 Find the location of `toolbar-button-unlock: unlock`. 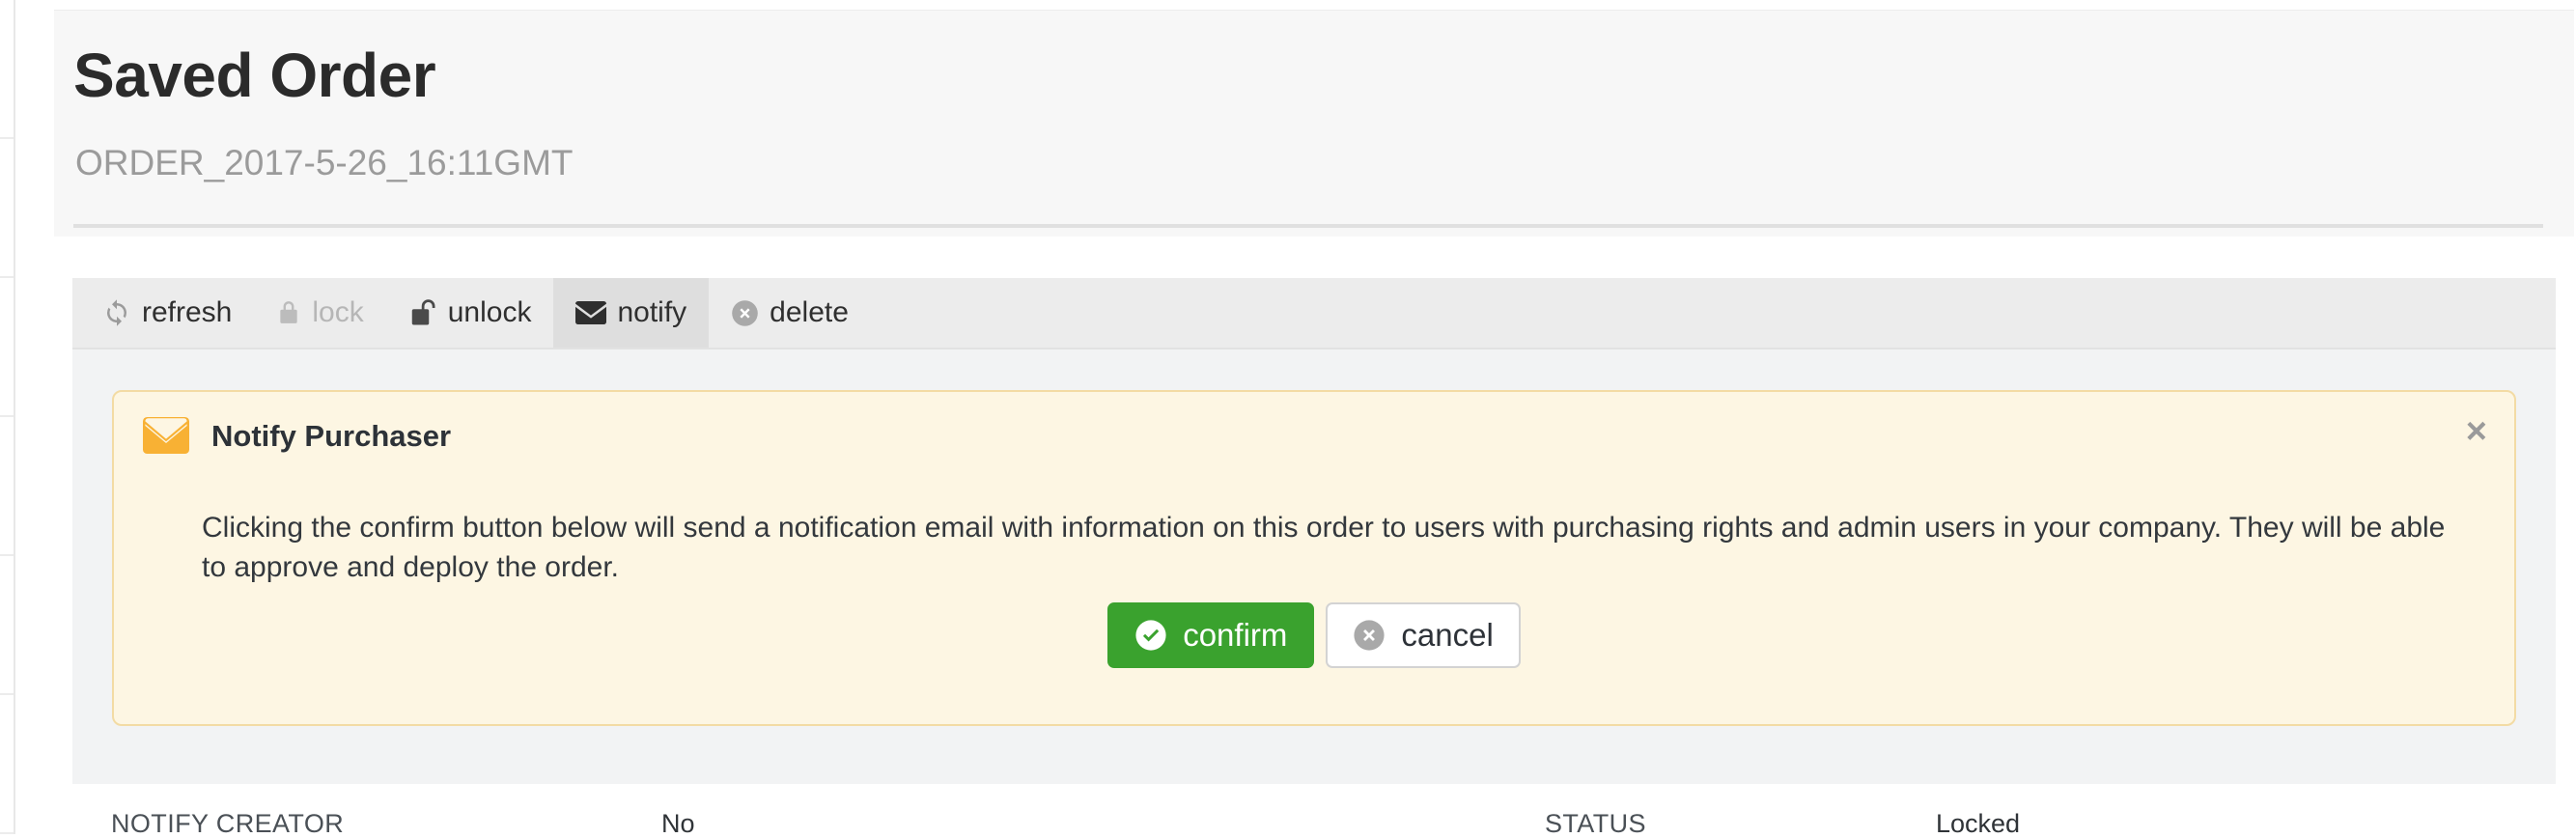

toolbar-button-unlock: unlock is located at coordinates (470, 313).